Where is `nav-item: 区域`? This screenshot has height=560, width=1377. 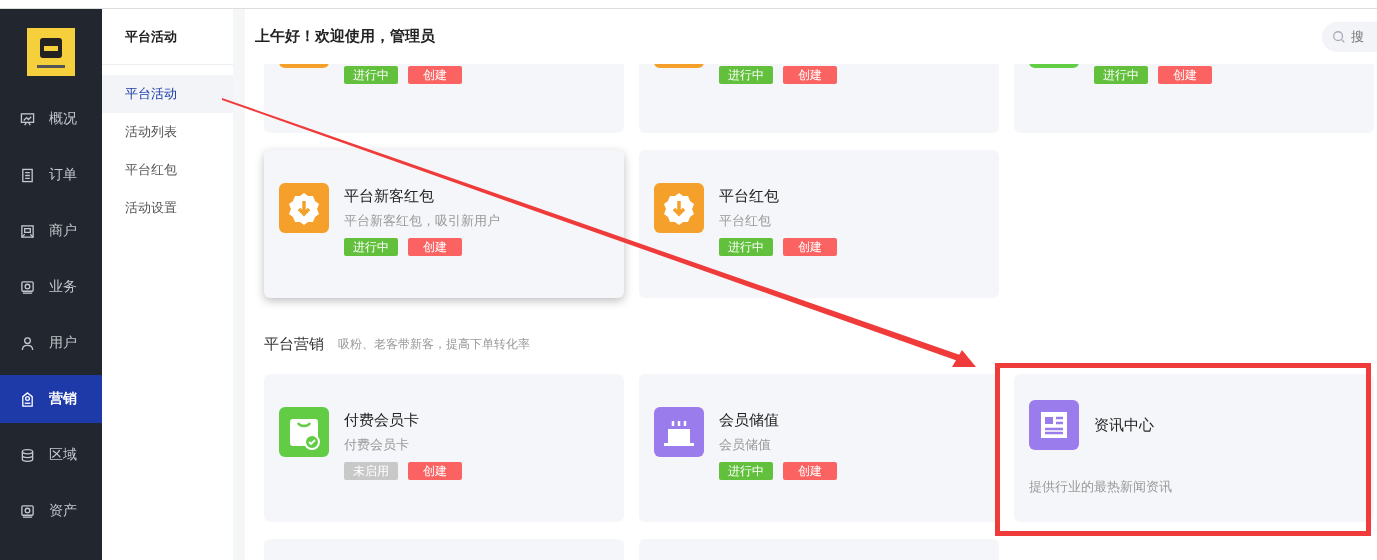
nav-item: 区域 is located at coordinates (51, 455).